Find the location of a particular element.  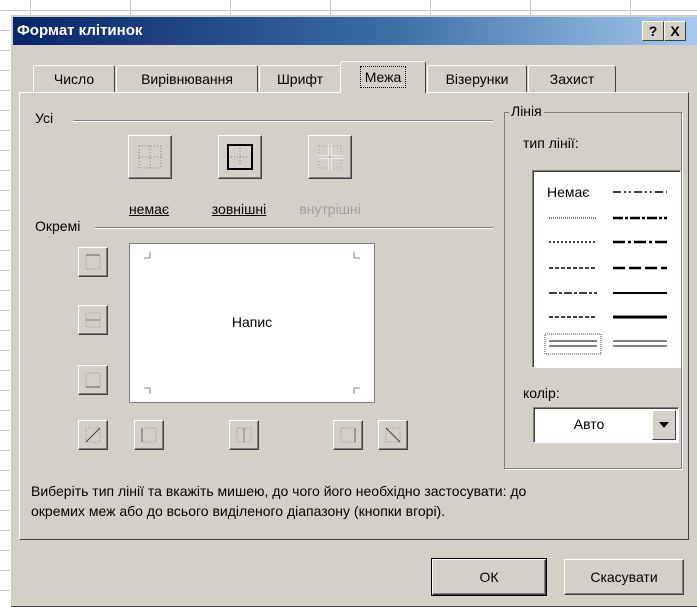

border-inside-horizontal-button is located at coordinates (93, 320).